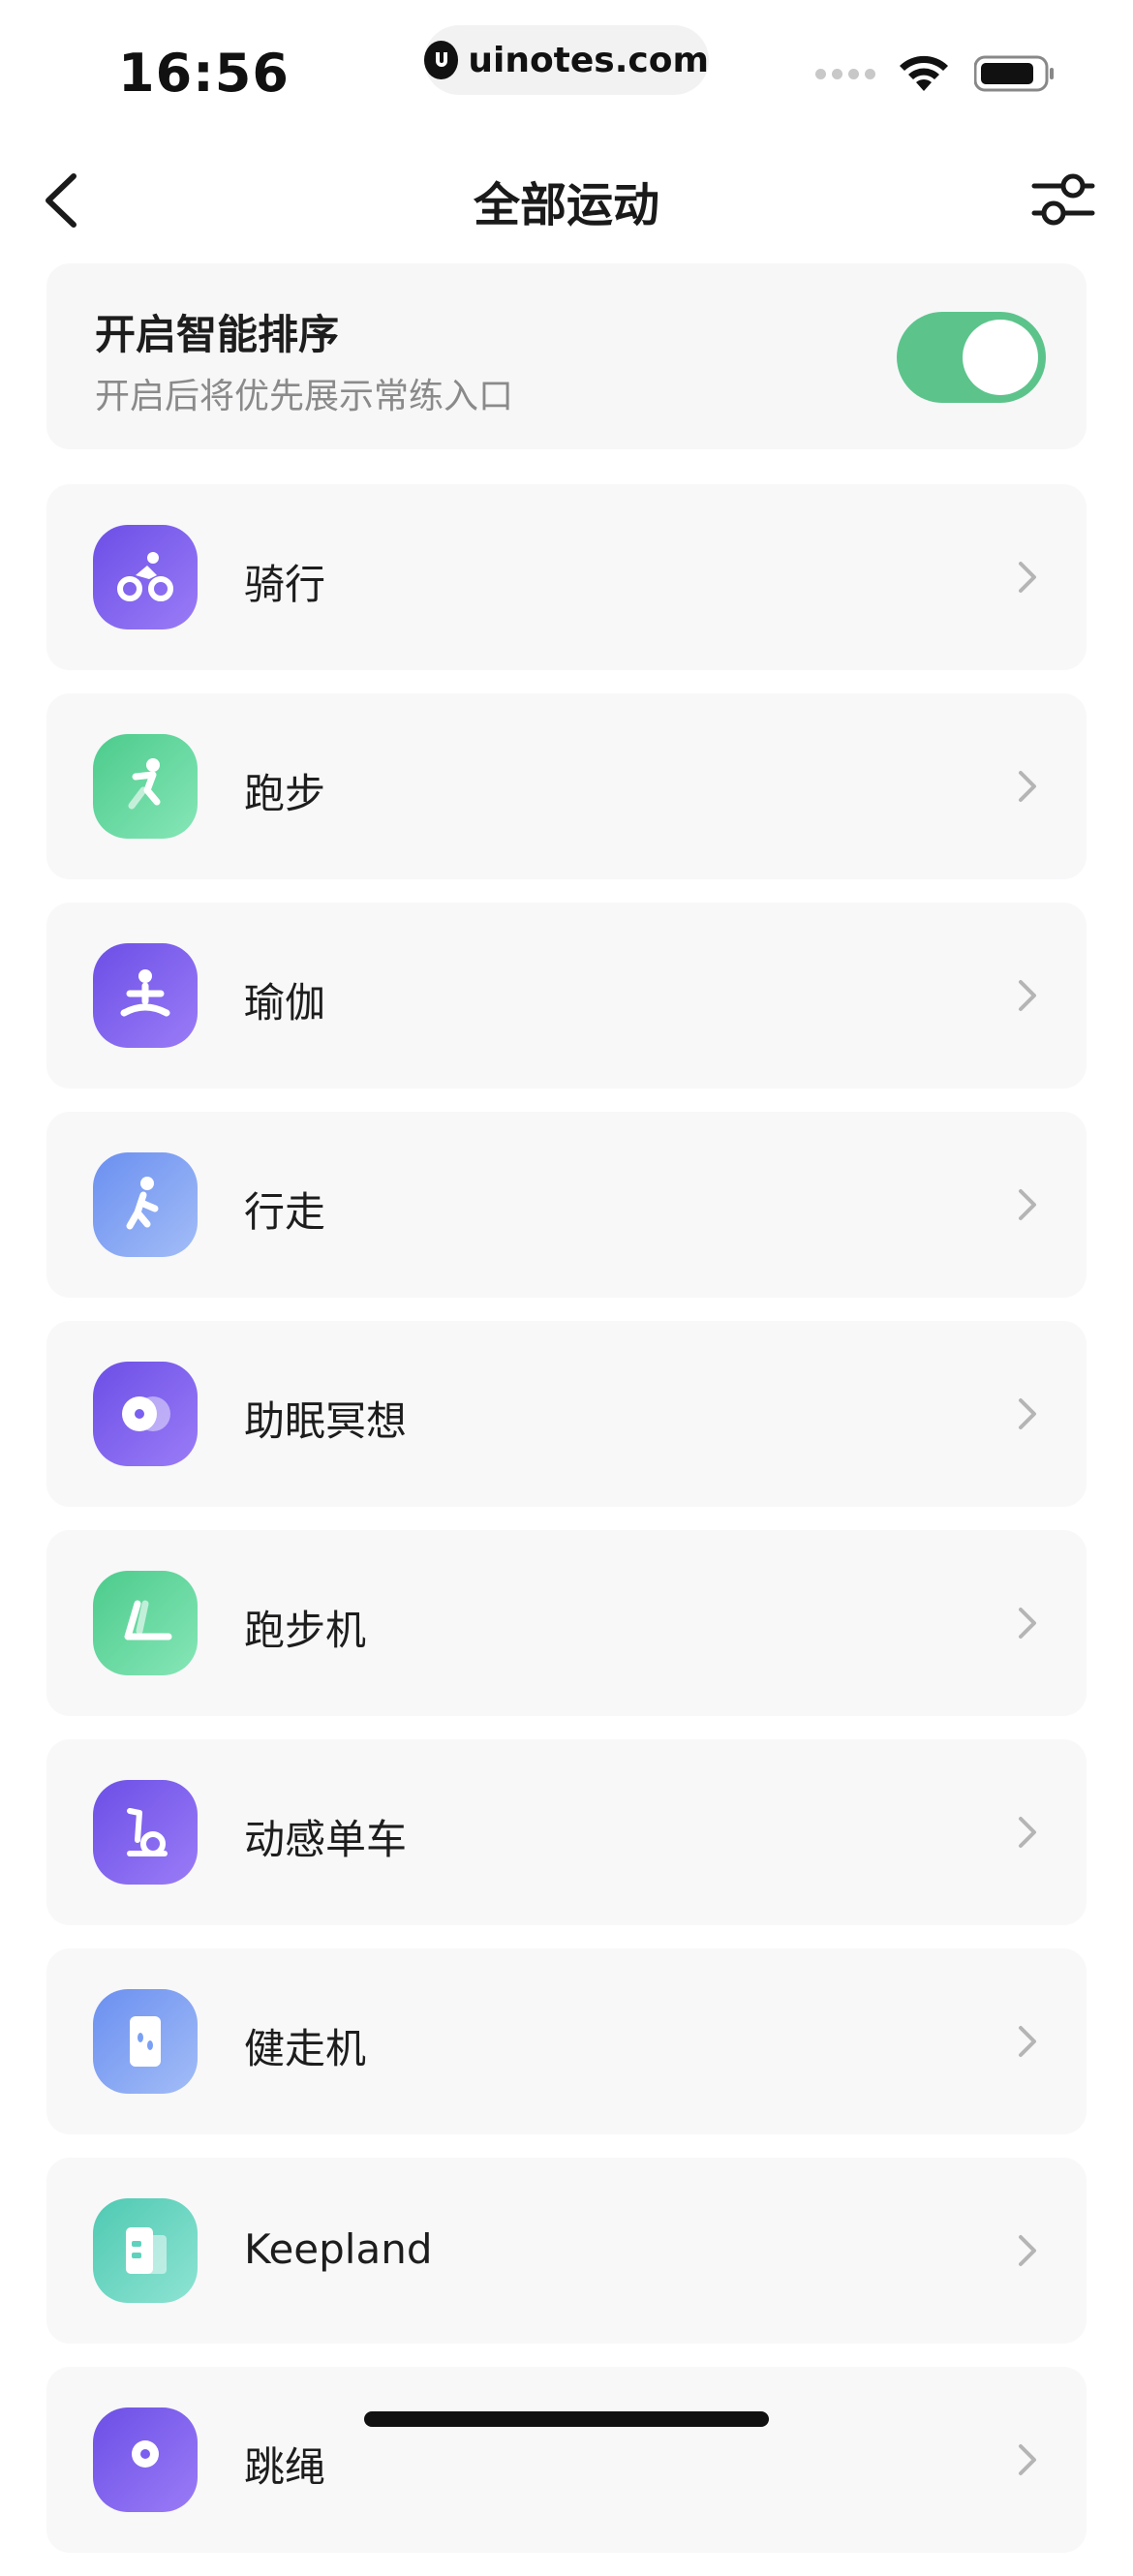  What do you see at coordinates (441, 60) in the screenshot?
I see `site-logo-icon` at bounding box center [441, 60].